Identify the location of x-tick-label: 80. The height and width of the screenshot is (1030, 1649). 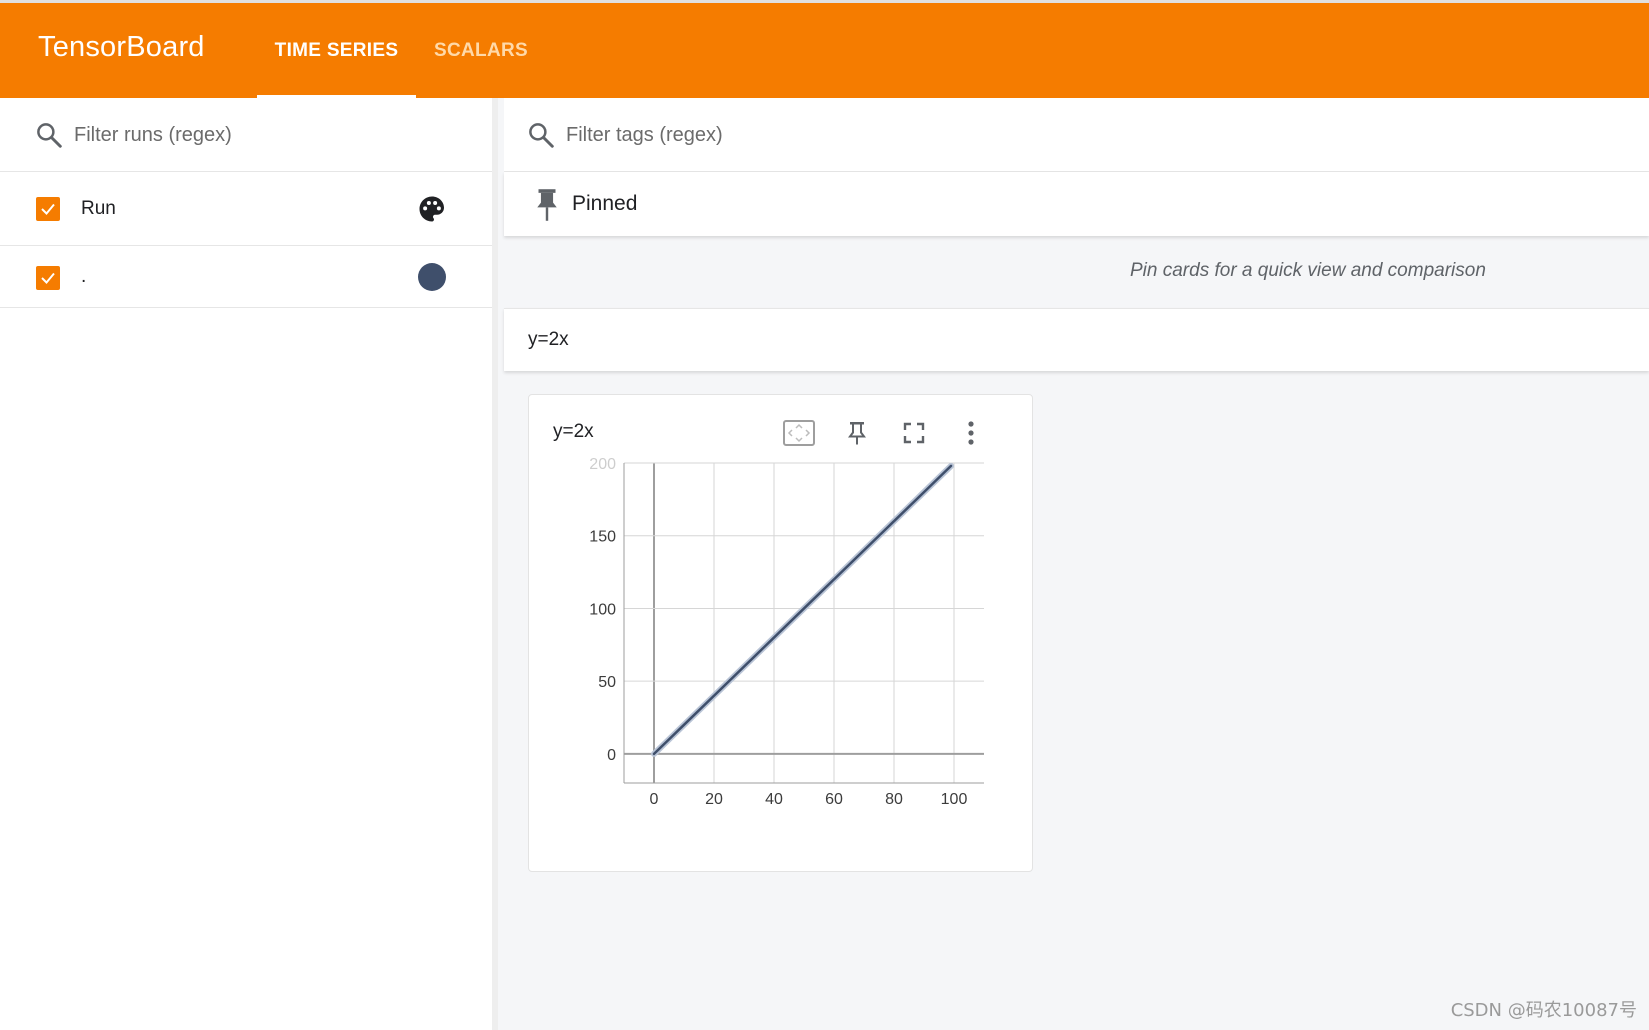
(894, 799).